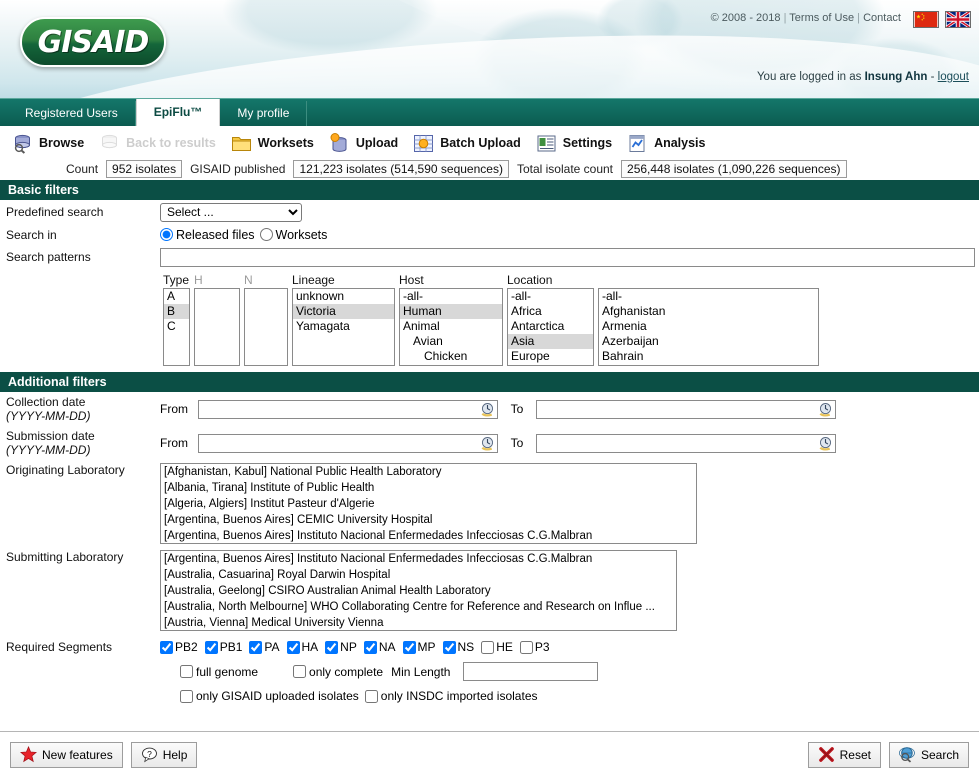 This screenshot has height=777, width=979. What do you see at coordinates (686, 443) in the screenshot?
I see `submission-date-to-input` at bounding box center [686, 443].